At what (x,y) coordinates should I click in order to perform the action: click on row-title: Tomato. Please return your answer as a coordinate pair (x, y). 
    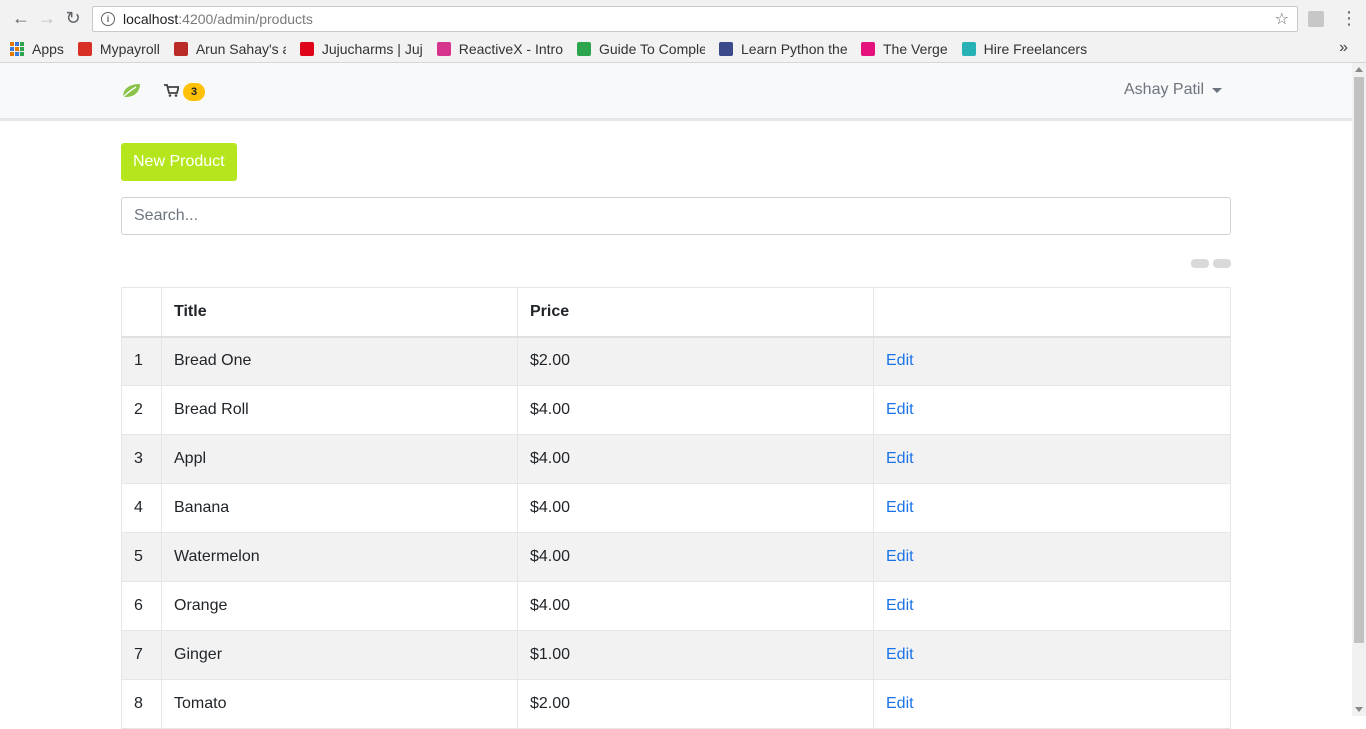
    Looking at the image, I should click on (339, 704).